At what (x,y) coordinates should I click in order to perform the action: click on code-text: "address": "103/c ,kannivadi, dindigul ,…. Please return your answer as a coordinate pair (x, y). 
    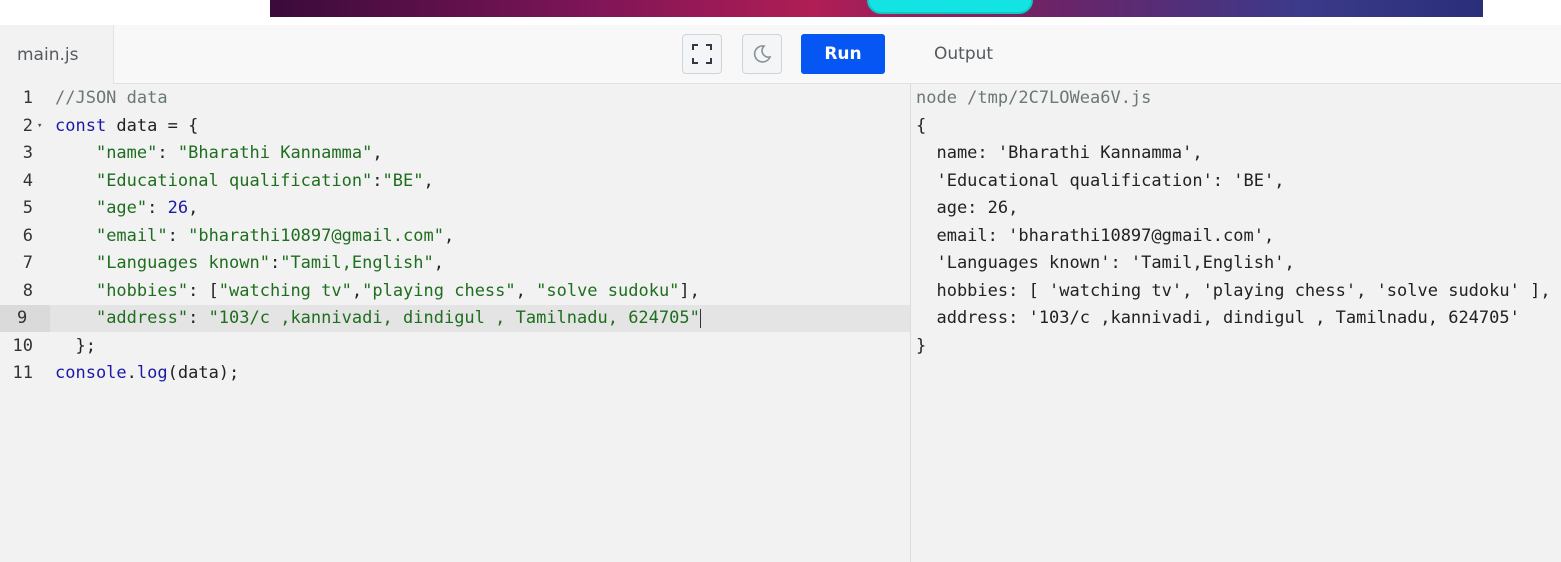
    Looking at the image, I should click on (378, 318).